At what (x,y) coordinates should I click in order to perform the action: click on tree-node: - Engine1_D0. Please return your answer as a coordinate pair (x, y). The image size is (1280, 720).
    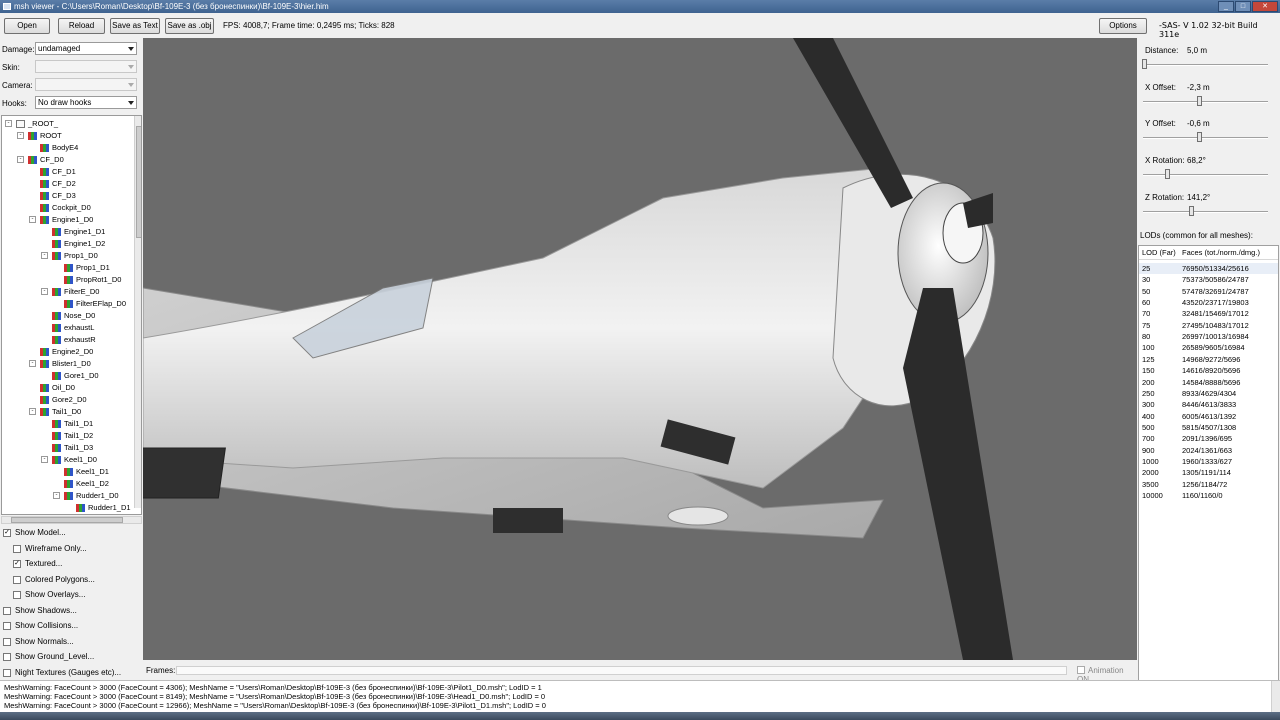
    Looking at the image, I should click on (67, 220).